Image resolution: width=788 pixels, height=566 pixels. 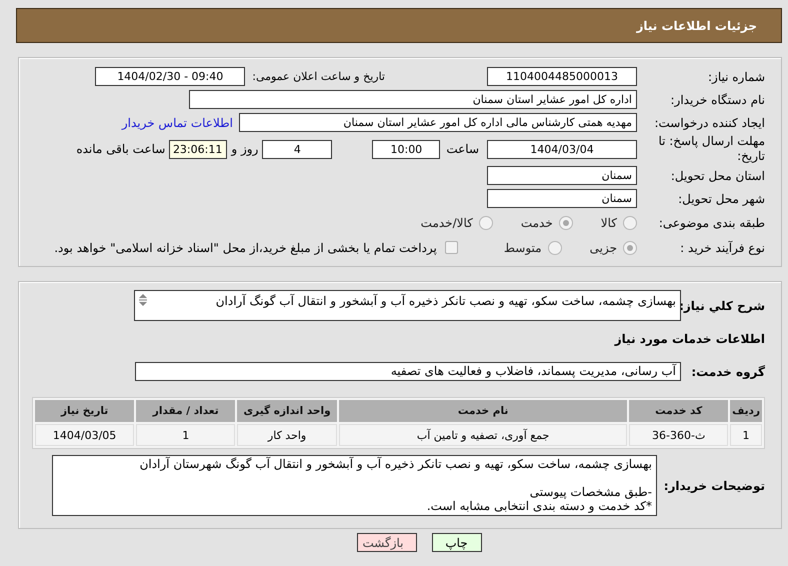 What do you see at coordinates (483, 411) in the screenshot?
I see `column-header: نام خدمت` at bounding box center [483, 411].